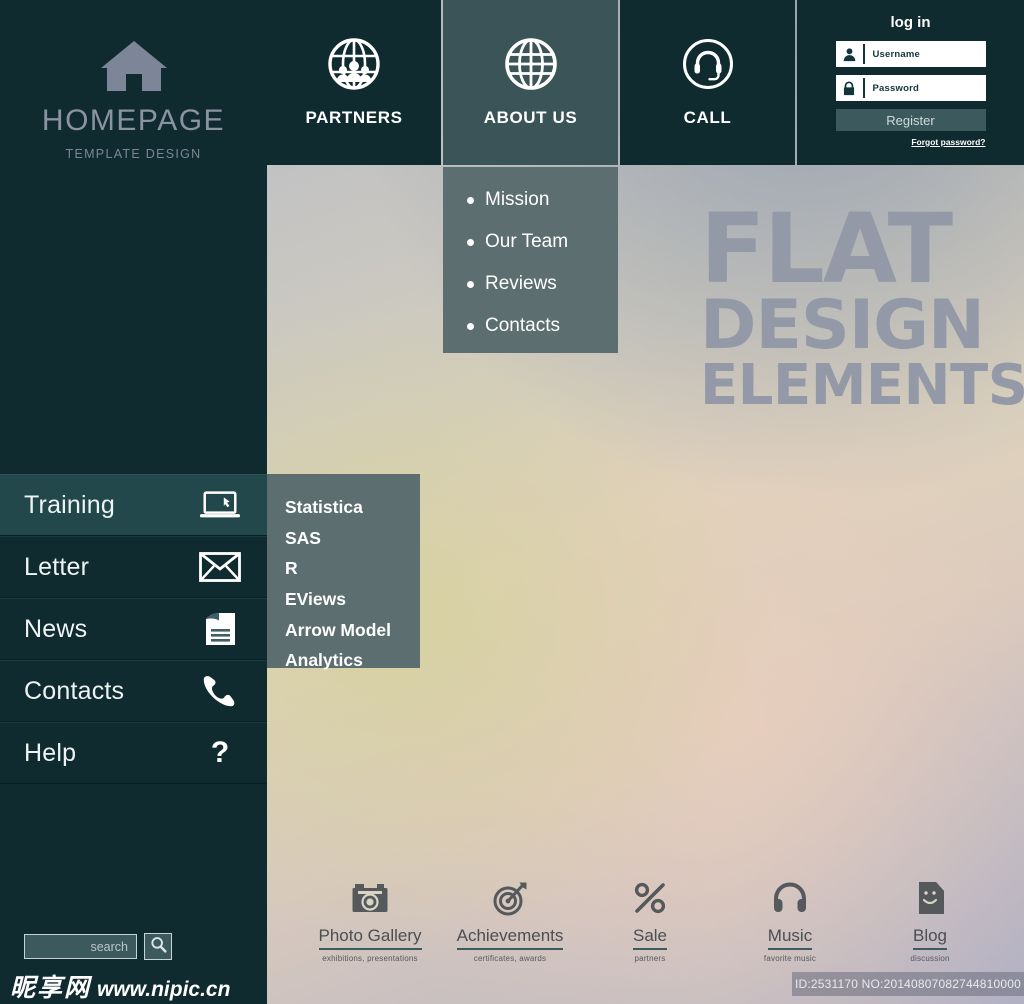  I want to click on nav-tile-label: ABOUT US, so click(530, 117).